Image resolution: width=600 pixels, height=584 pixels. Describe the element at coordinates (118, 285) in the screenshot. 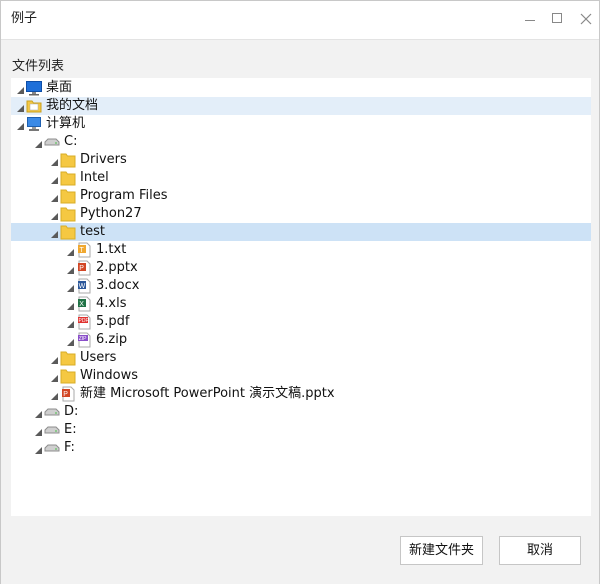

I see `tree-node-label: 3.docx` at that location.